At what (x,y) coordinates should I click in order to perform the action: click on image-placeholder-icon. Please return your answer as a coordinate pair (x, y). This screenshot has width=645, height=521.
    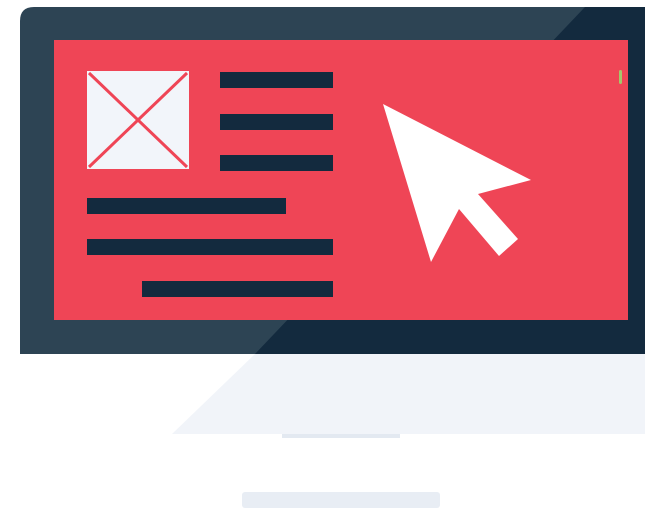
    Looking at the image, I should click on (138, 120).